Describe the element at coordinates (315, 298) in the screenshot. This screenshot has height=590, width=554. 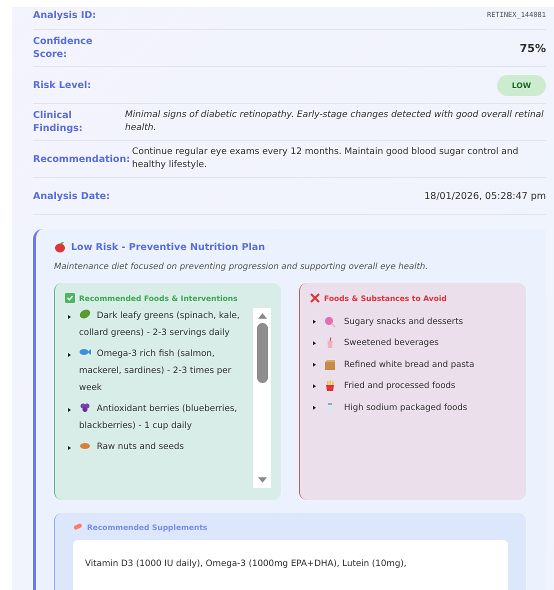
I see `close-icon` at that location.